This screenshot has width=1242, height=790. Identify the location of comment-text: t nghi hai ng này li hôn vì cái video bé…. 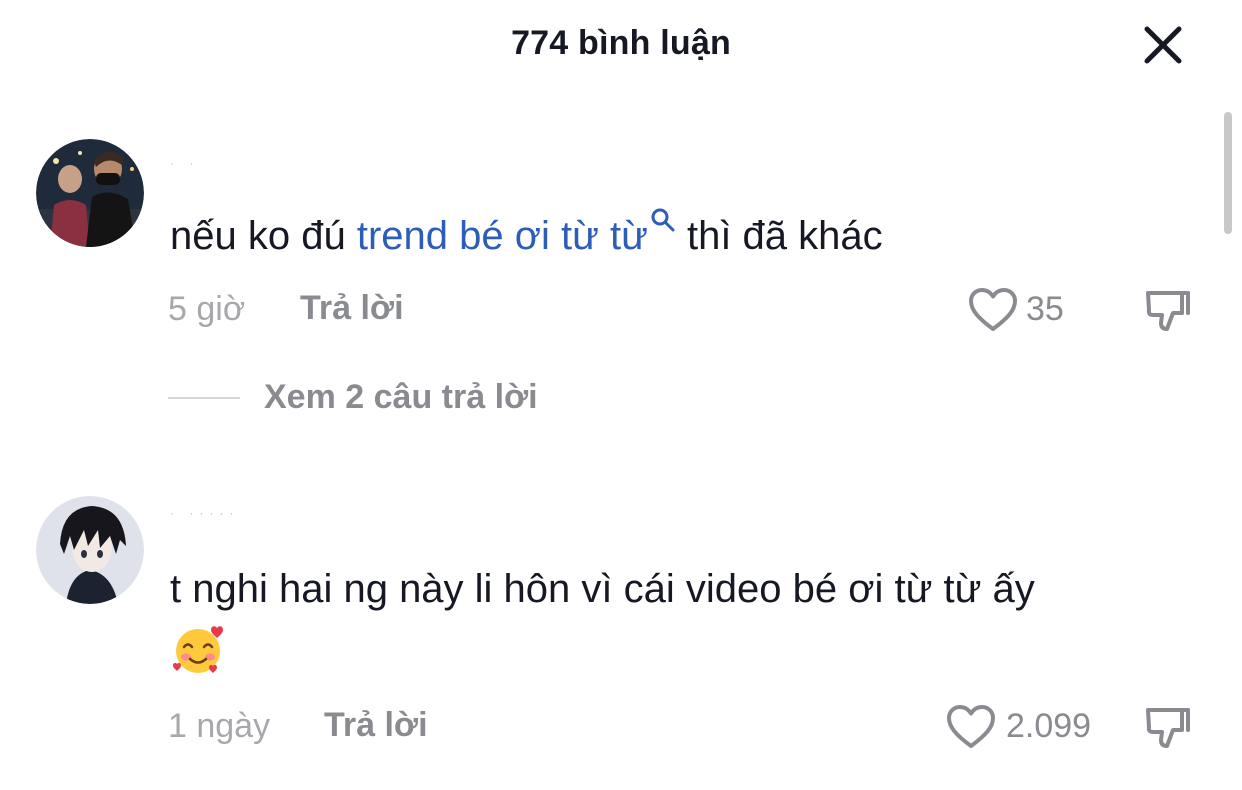
(602, 589).